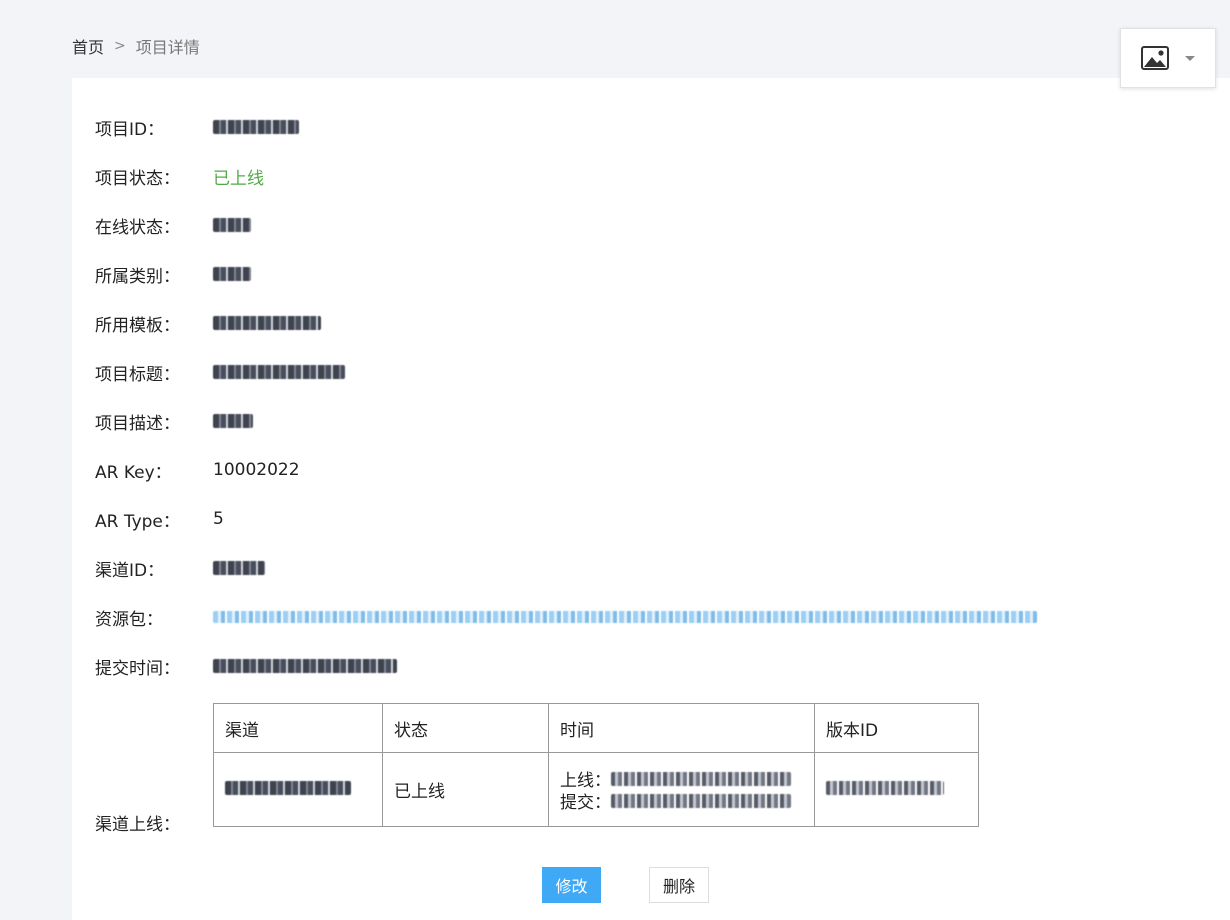 The width and height of the screenshot is (1230, 920). I want to click on field-ar-key: AR Key： 10002022, so click(197, 470).